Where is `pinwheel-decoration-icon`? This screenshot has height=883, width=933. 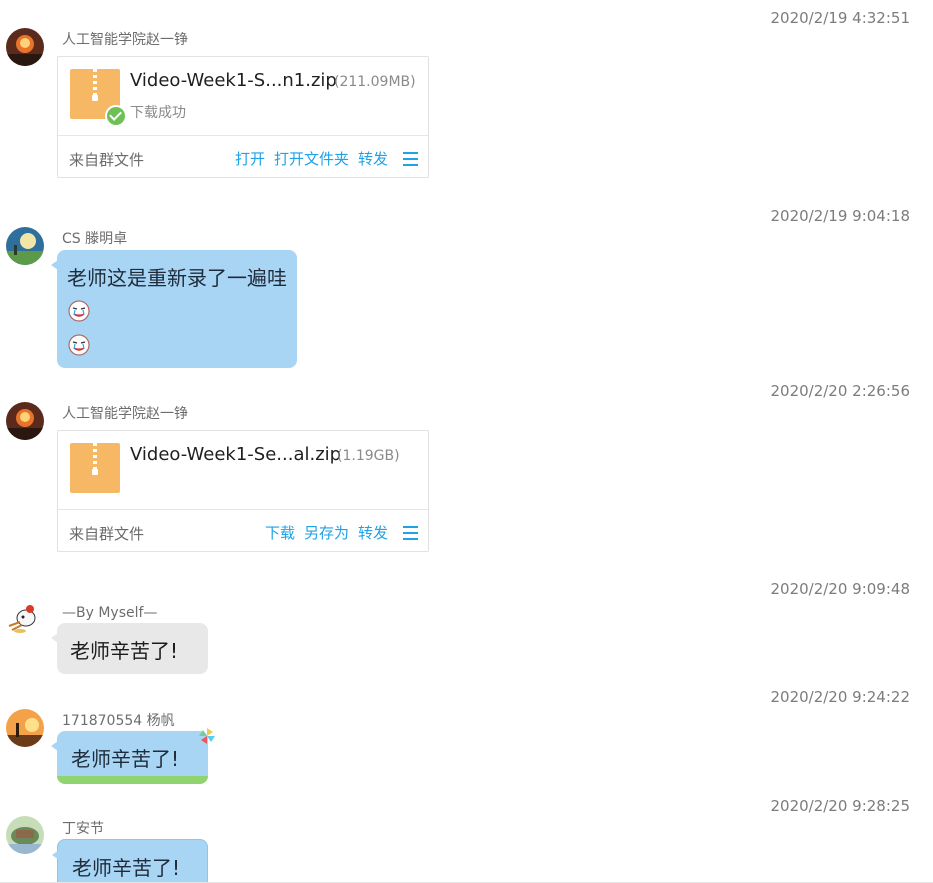
pinwheel-decoration-icon is located at coordinates (207, 736).